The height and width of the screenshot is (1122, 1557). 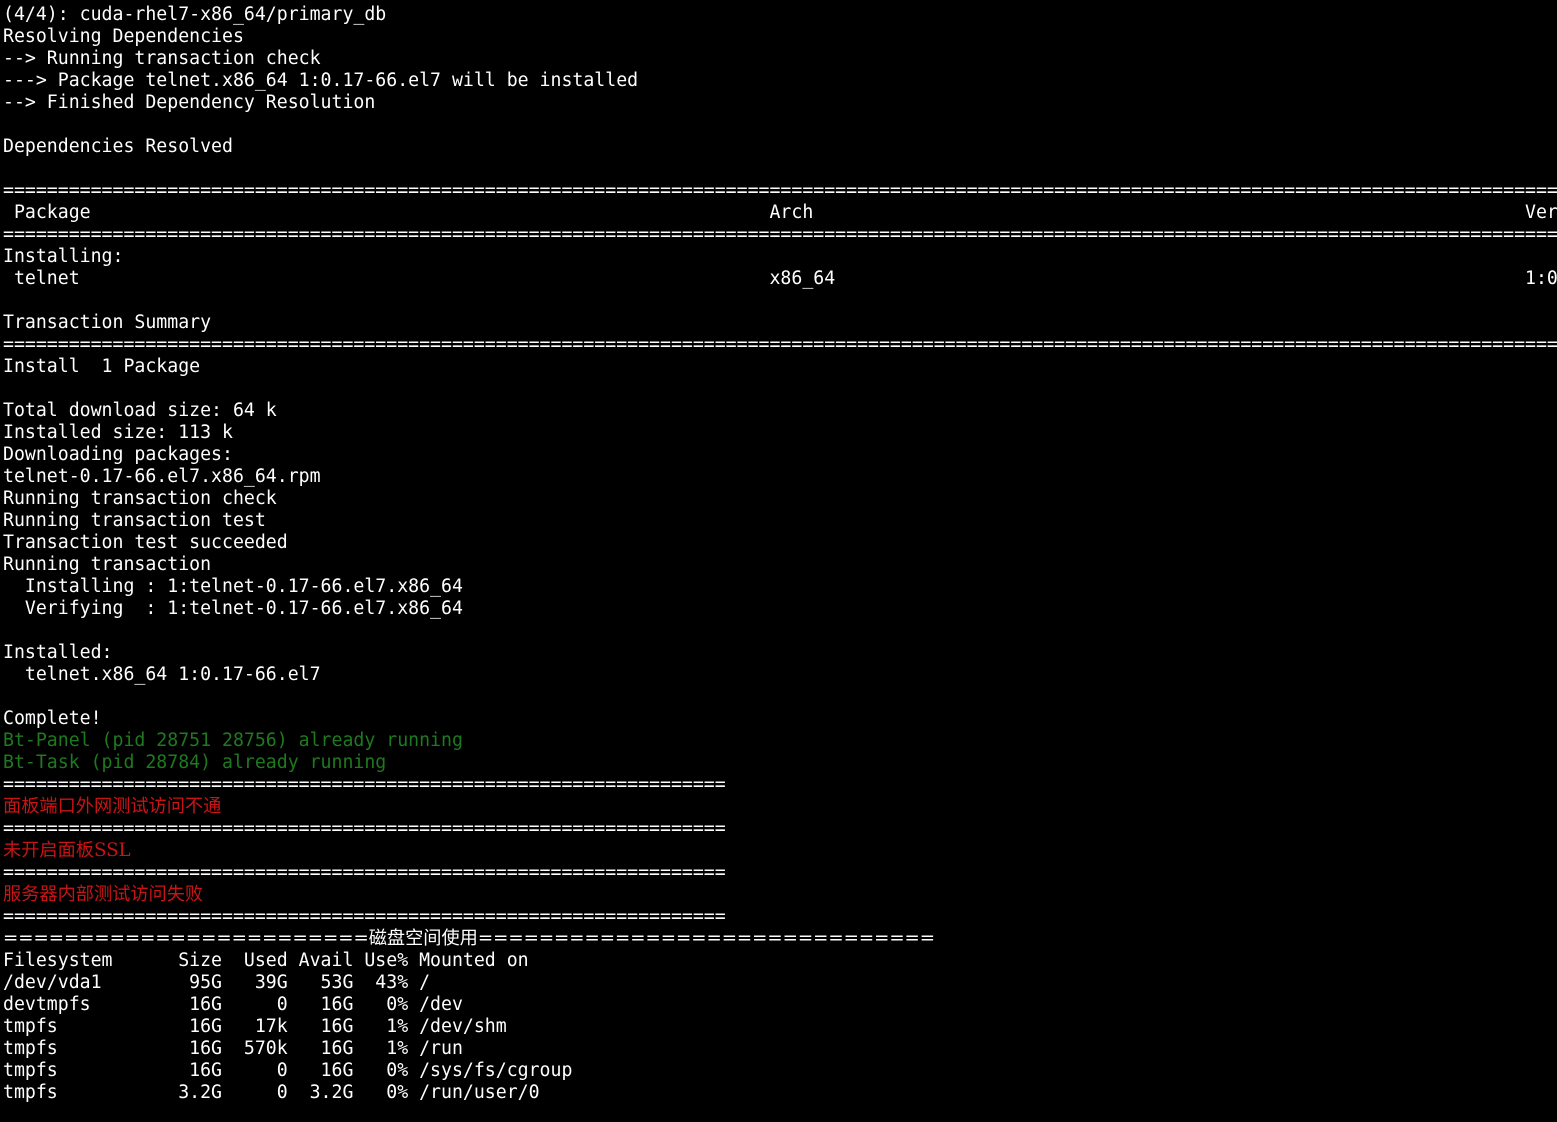 What do you see at coordinates (118, 454) in the screenshot?
I see `terminal-line: Downloading packages:` at bounding box center [118, 454].